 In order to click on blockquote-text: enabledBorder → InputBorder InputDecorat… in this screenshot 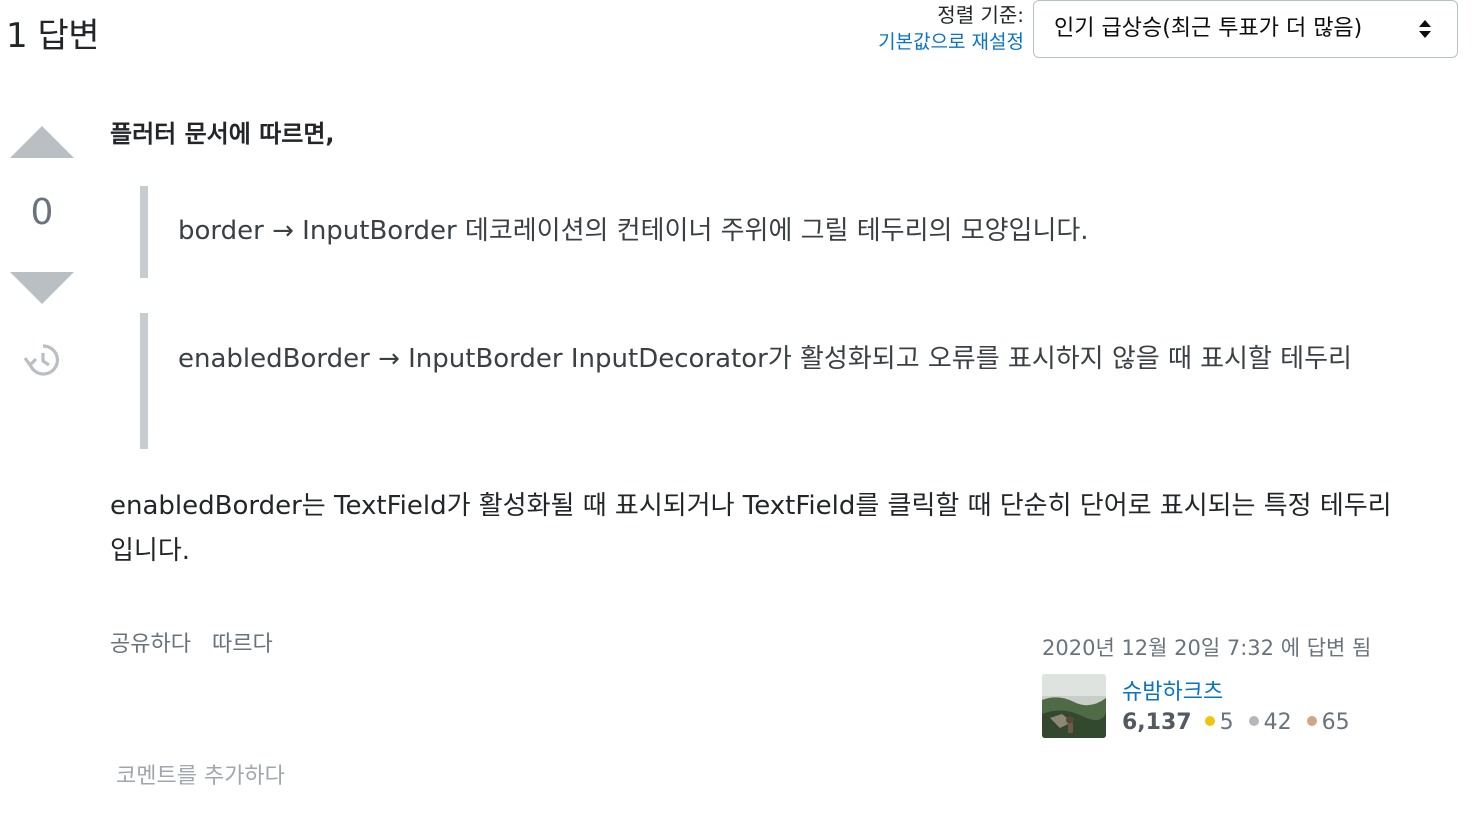, I will do `click(765, 359)`.